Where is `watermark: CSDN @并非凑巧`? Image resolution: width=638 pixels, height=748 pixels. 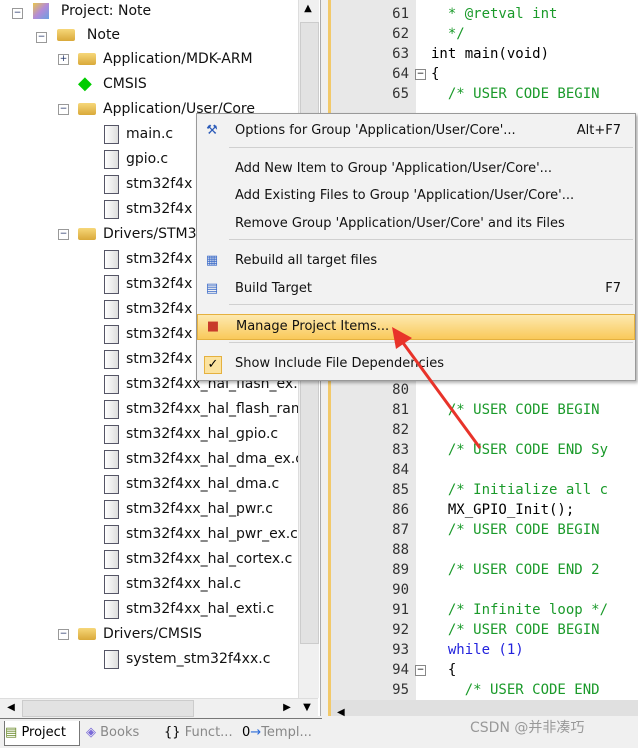 watermark: CSDN @并非凑巧 is located at coordinates (527, 728).